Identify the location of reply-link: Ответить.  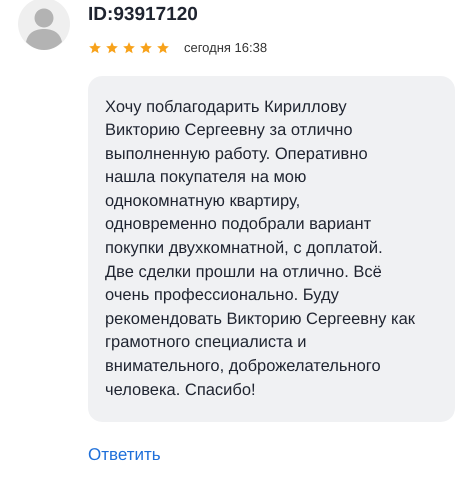
(124, 455).